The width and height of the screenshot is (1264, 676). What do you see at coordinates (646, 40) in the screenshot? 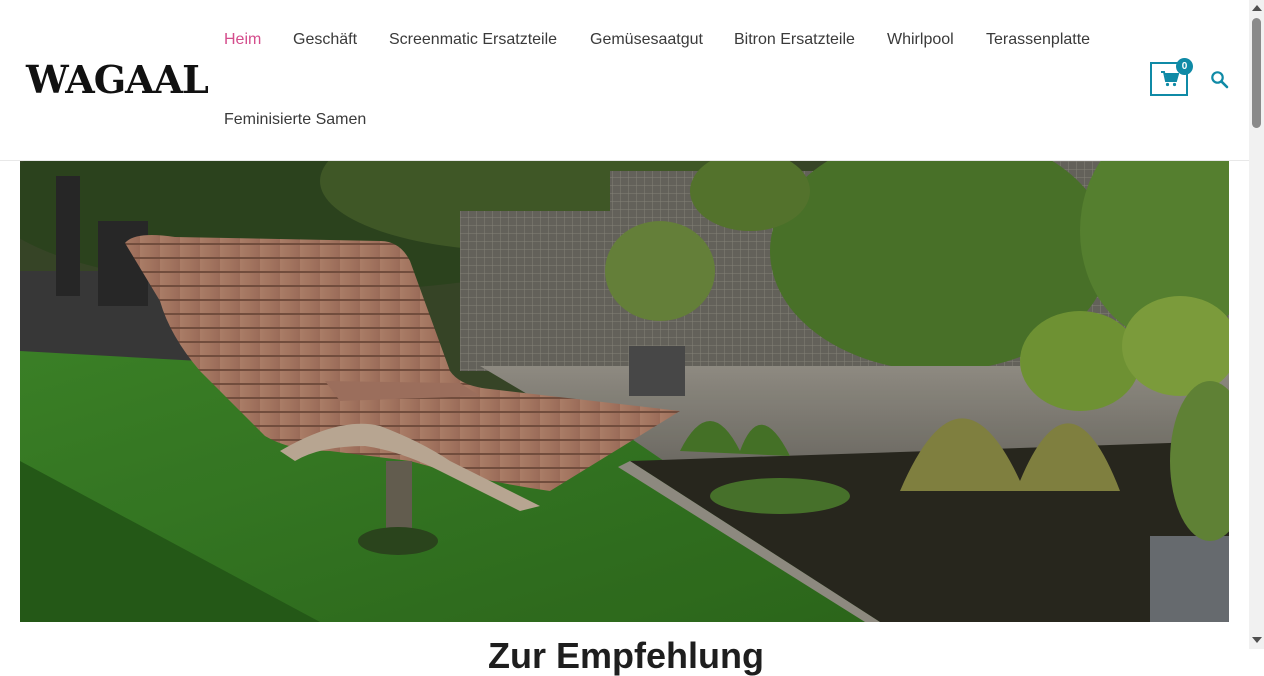
I see `nav-item-gemuesesaatgut: Gemüsesaatgut` at bounding box center [646, 40].